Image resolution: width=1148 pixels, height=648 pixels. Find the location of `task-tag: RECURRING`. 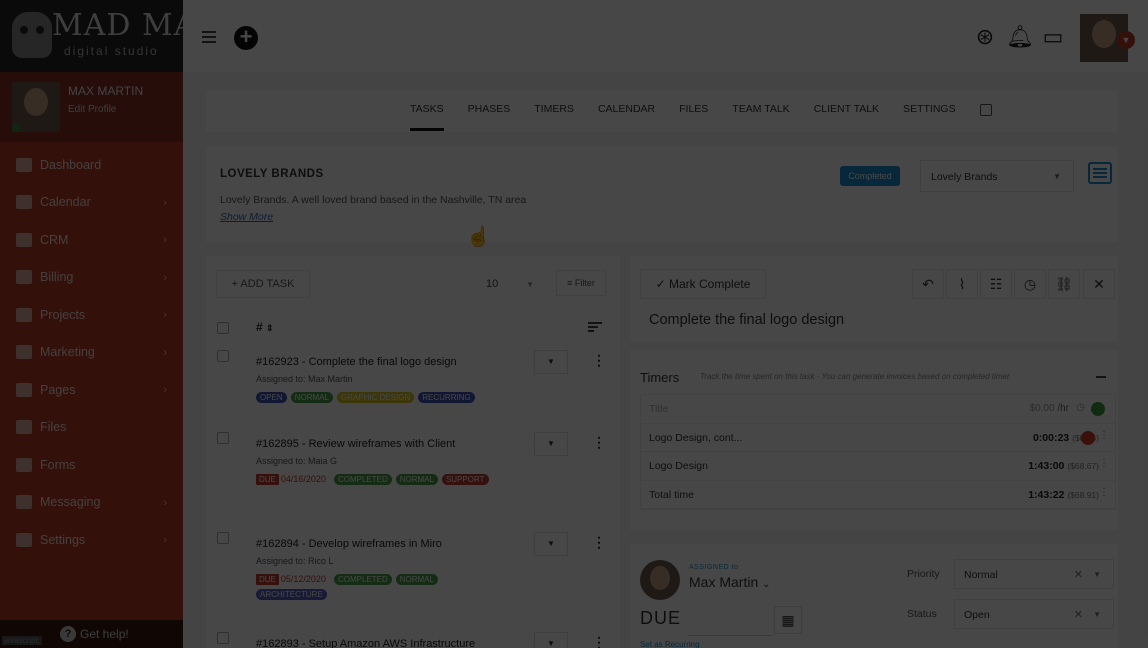

task-tag: RECURRING is located at coordinates (446, 397).